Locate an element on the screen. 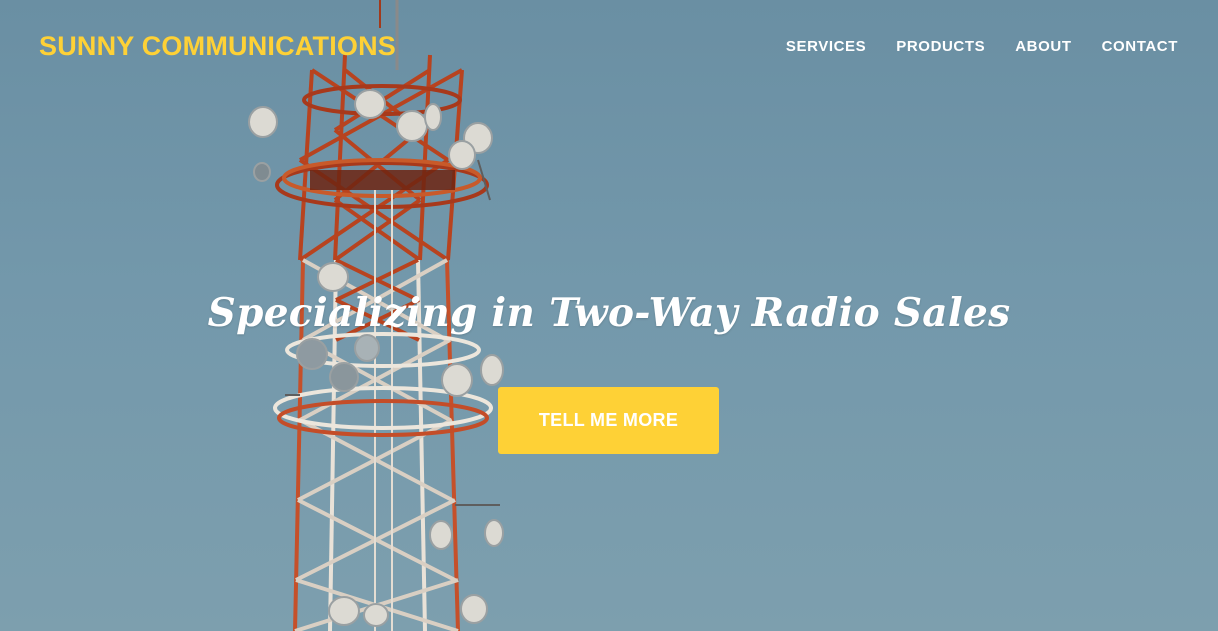 The image size is (1218, 631). hero-headline: Specializing in Two-Way Radio Sales is located at coordinates (609, 313).